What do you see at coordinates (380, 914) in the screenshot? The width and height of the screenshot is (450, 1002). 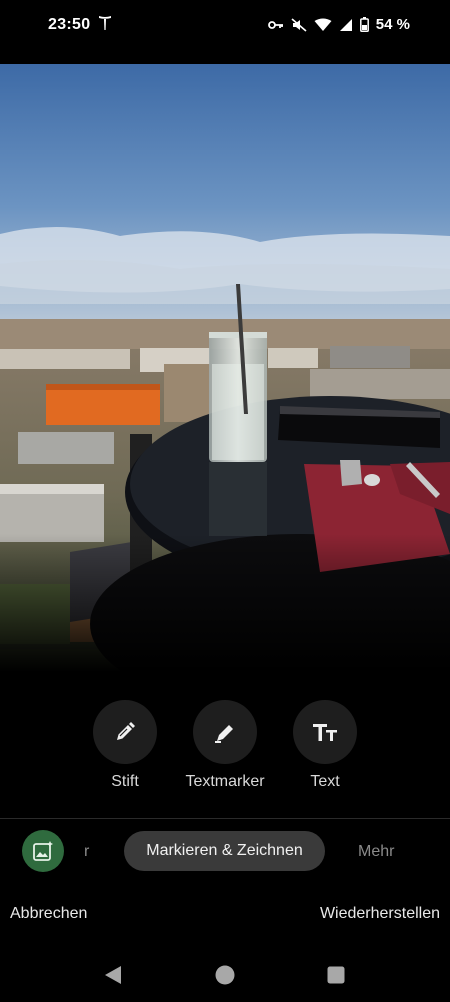 I see `restore-button: Wiederherstellen` at bounding box center [380, 914].